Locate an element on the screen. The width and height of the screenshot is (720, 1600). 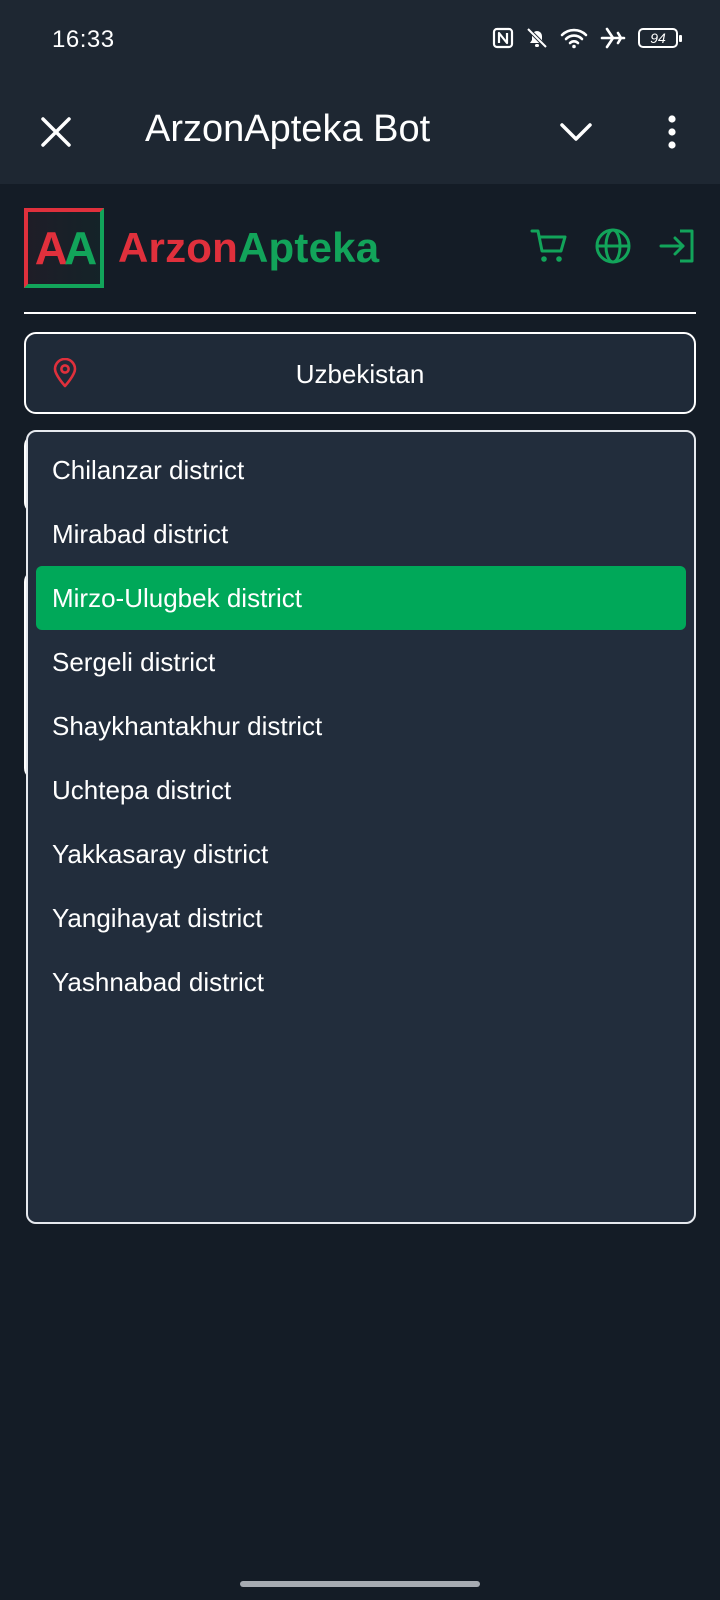
globe-icon is located at coordinates (613, 246).